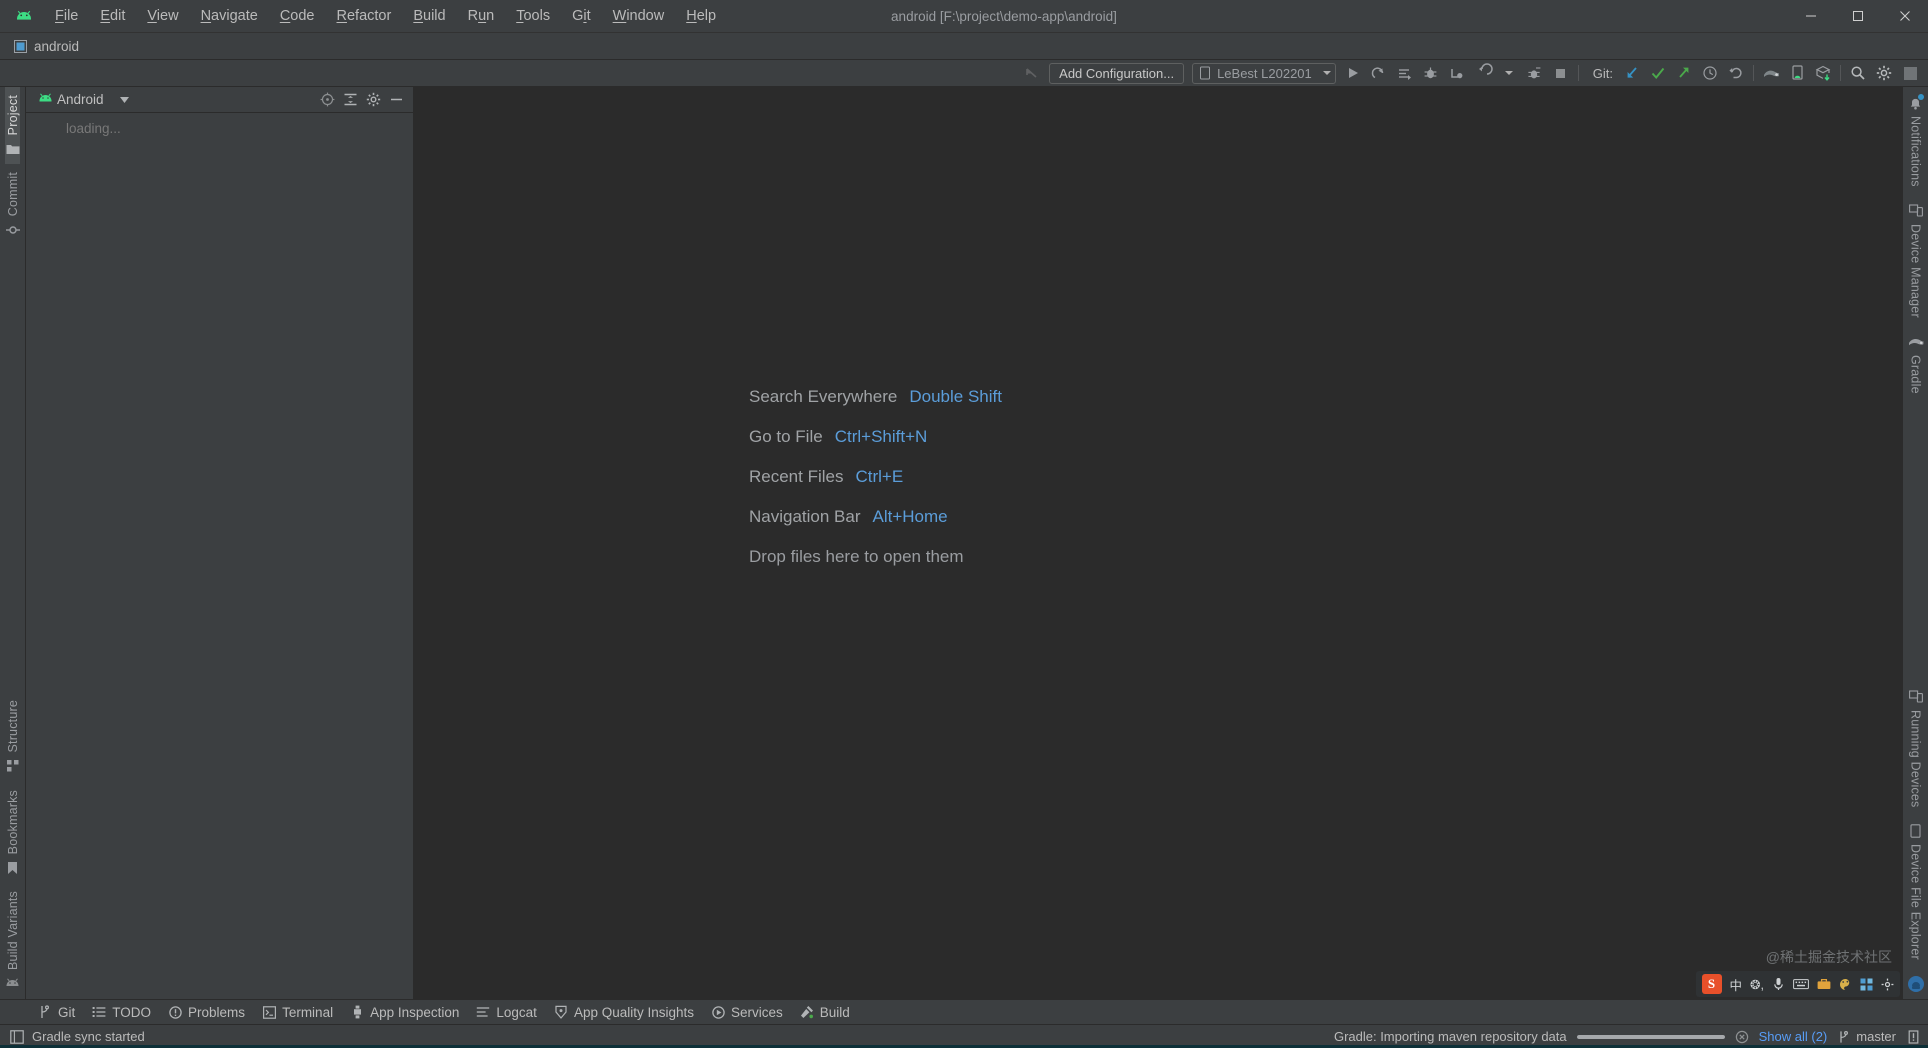 The width and height of the screenshot is (1928, 1048). Describe the element at coordinates (39, 46) in the screenshot. I see `breadcrumb: android` at that location.